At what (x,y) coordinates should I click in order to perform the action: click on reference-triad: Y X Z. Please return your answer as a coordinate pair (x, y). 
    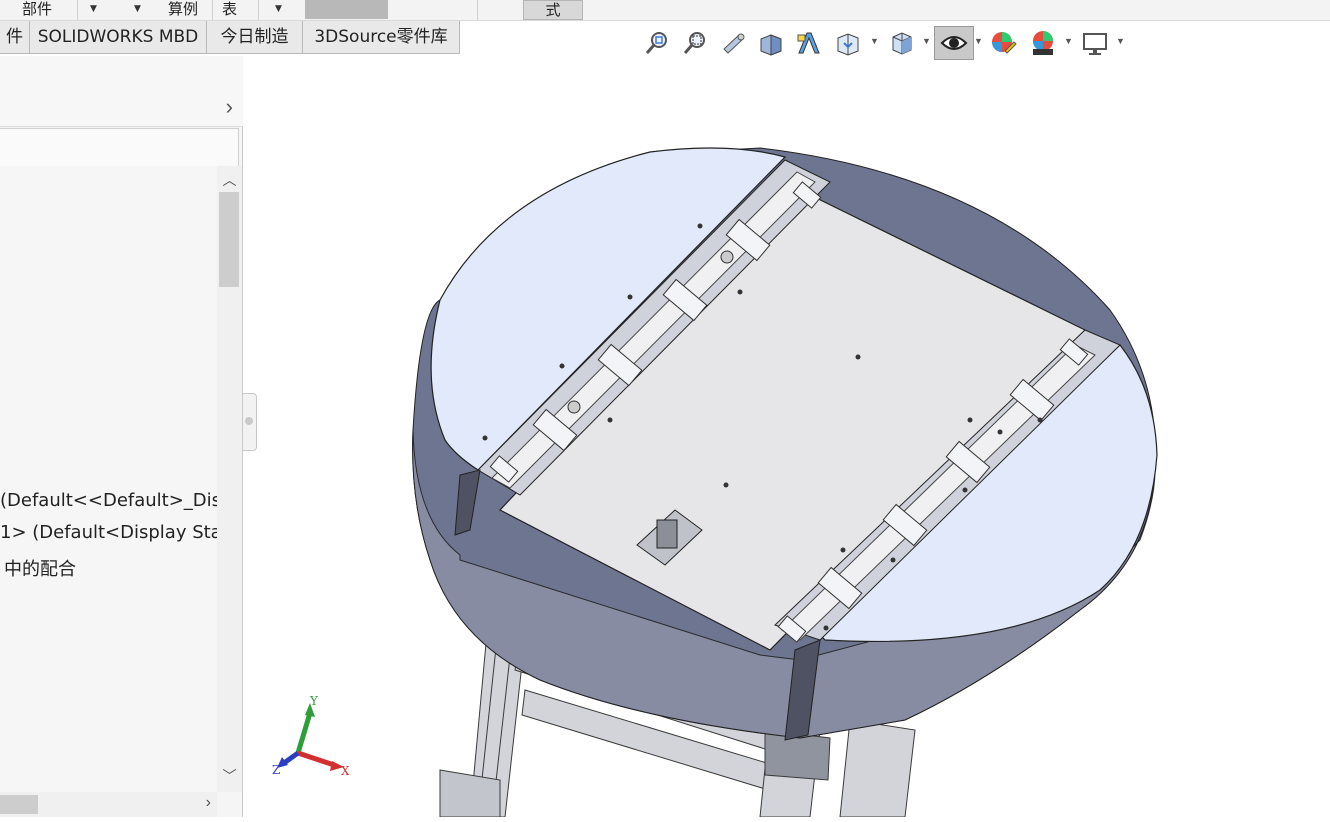
    Looking at the image, I should click on (313, 738).